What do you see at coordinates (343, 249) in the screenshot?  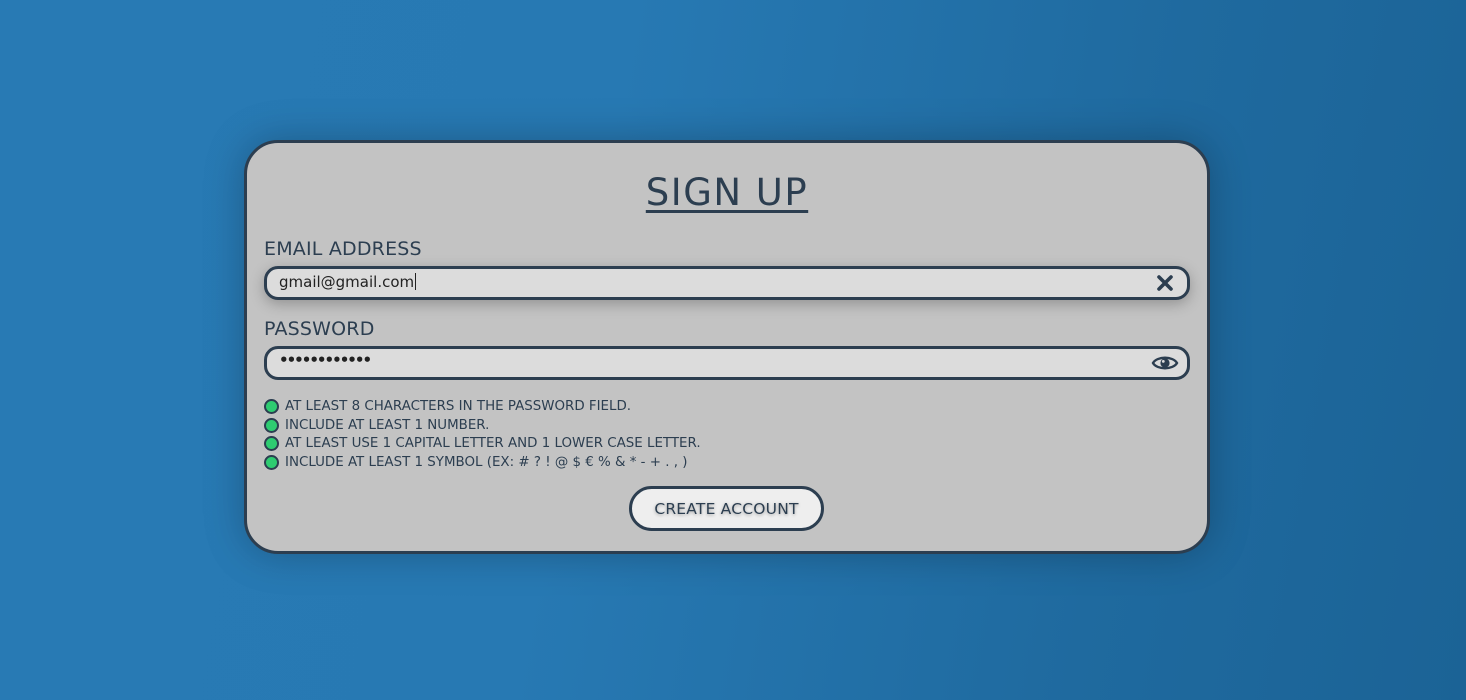 I see `email-label: EMAIL ADDRESS` at bounding box center [343, 249].